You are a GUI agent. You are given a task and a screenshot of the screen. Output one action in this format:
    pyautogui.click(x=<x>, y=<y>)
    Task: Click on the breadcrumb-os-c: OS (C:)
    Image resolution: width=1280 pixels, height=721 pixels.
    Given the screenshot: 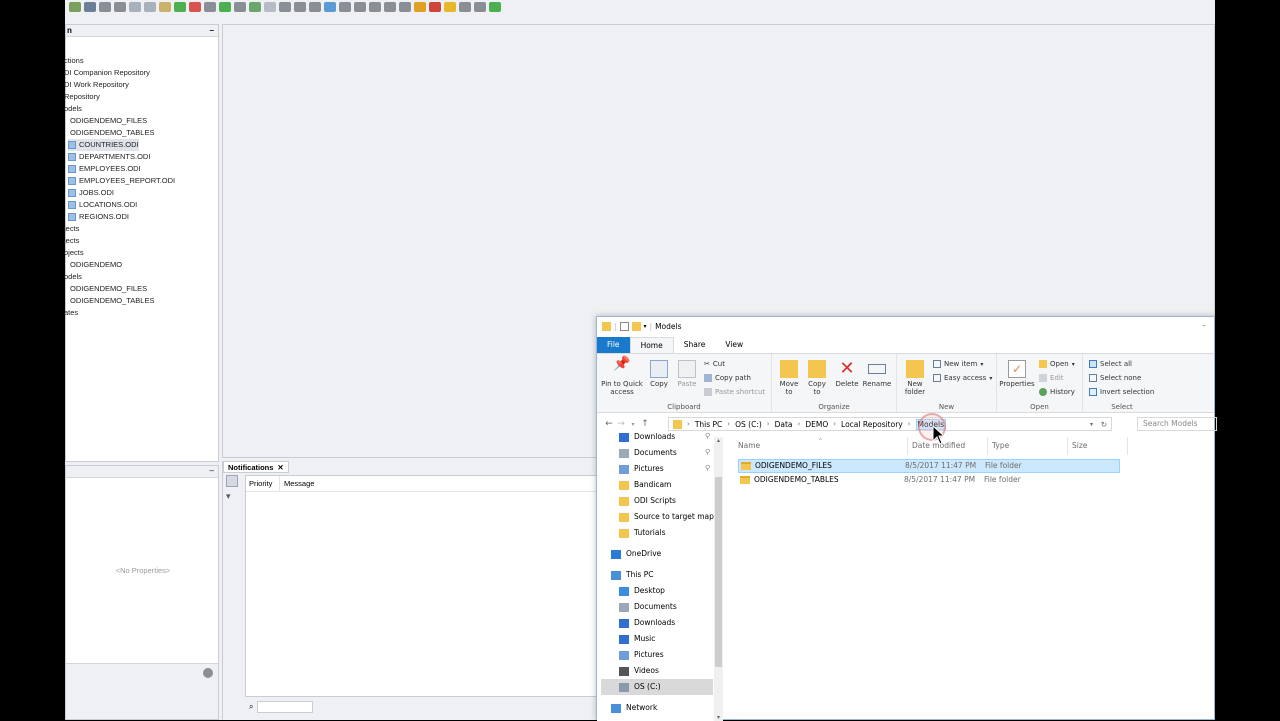 What is the action you would take?
    pyautogui.click(x=748, y=424)
    